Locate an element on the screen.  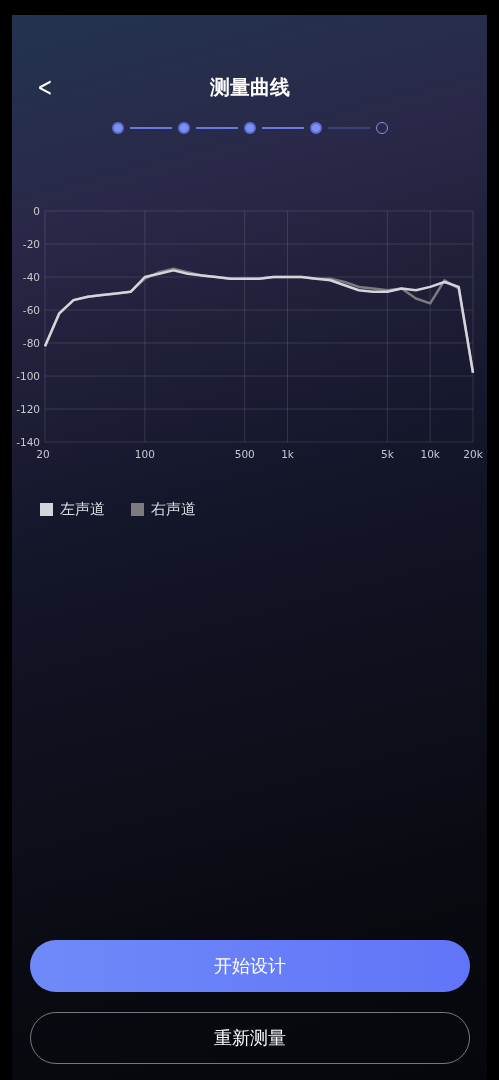
y-tick-label: -120 is located at coordinates (28, 409).